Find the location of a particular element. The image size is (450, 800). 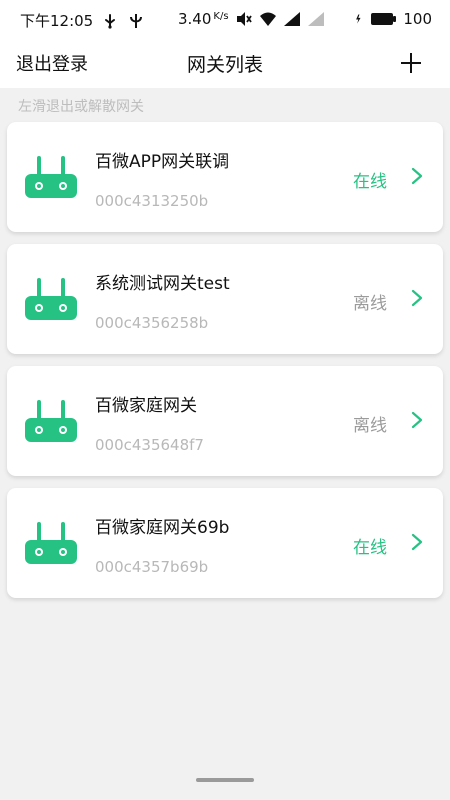

status-center: 3.40 K/s is located at coordinates (251, 19).